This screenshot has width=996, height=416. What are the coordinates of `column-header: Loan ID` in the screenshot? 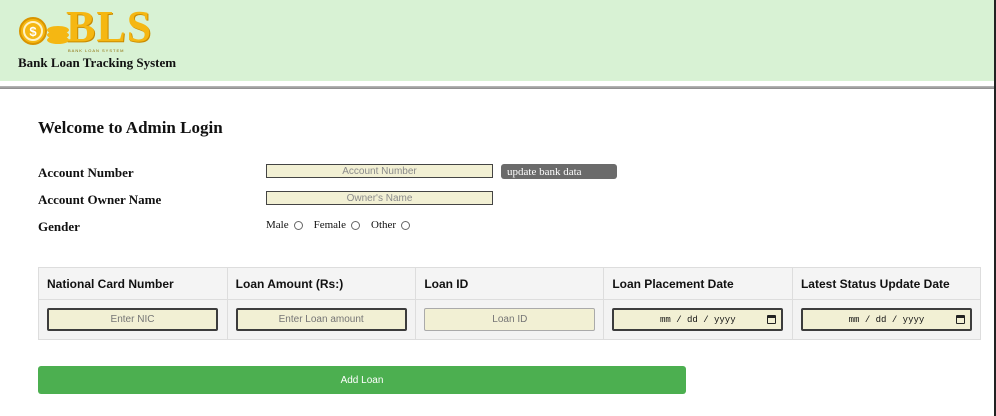 It's located at (510, 283).